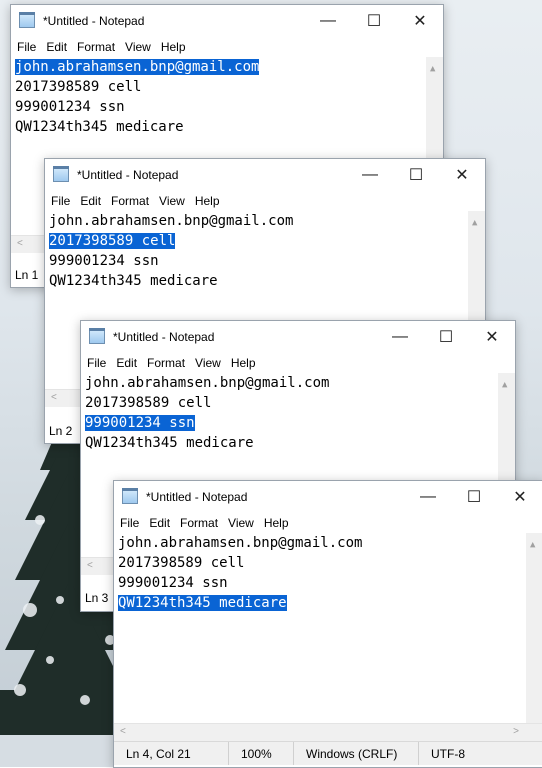 The height and width of the screenshot is (768, 542). Describe the element at coordinates (27, 275) in the screenshot. I see `status-line-col: Ln 1` at that location.